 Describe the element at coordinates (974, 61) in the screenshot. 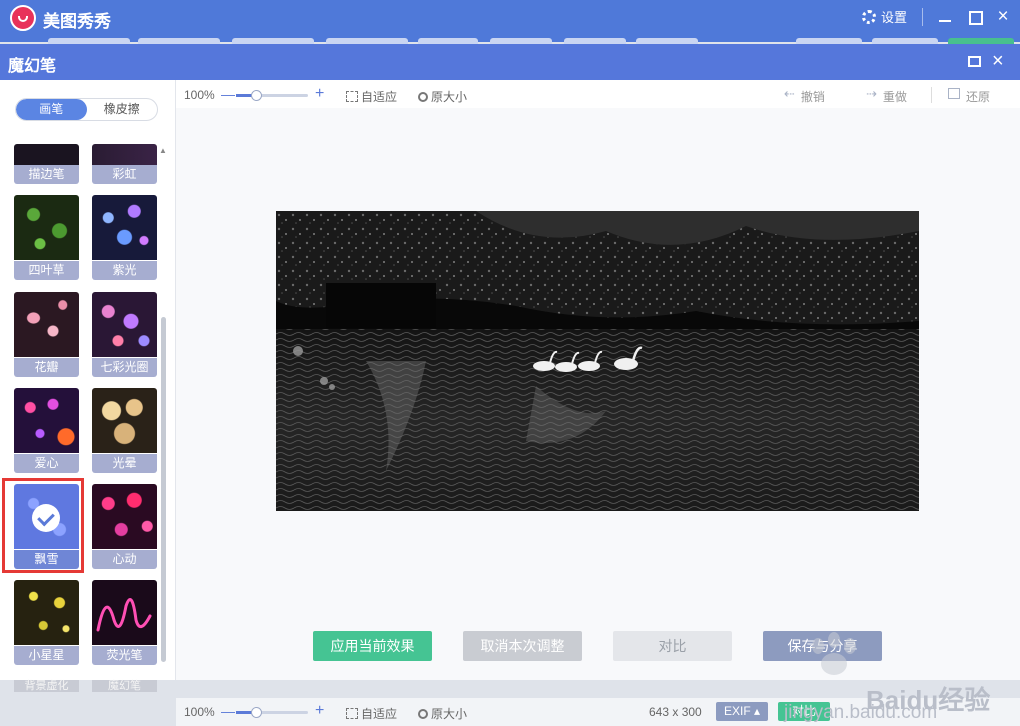

I see `dialog-maximize-button` at that location.